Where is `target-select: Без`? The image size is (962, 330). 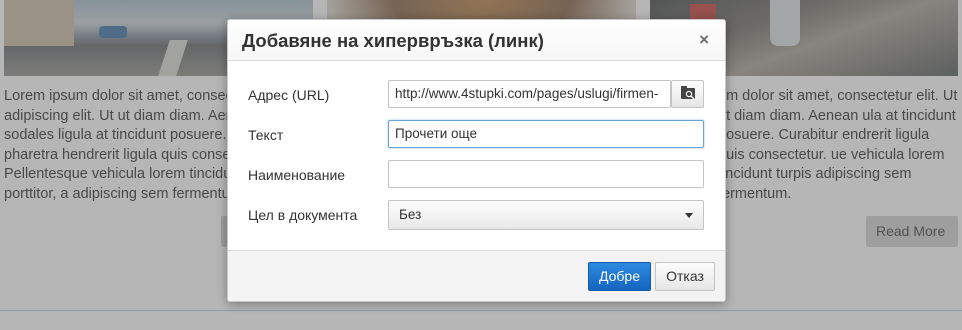 target-select: Без is located at coordinates (546, 215).